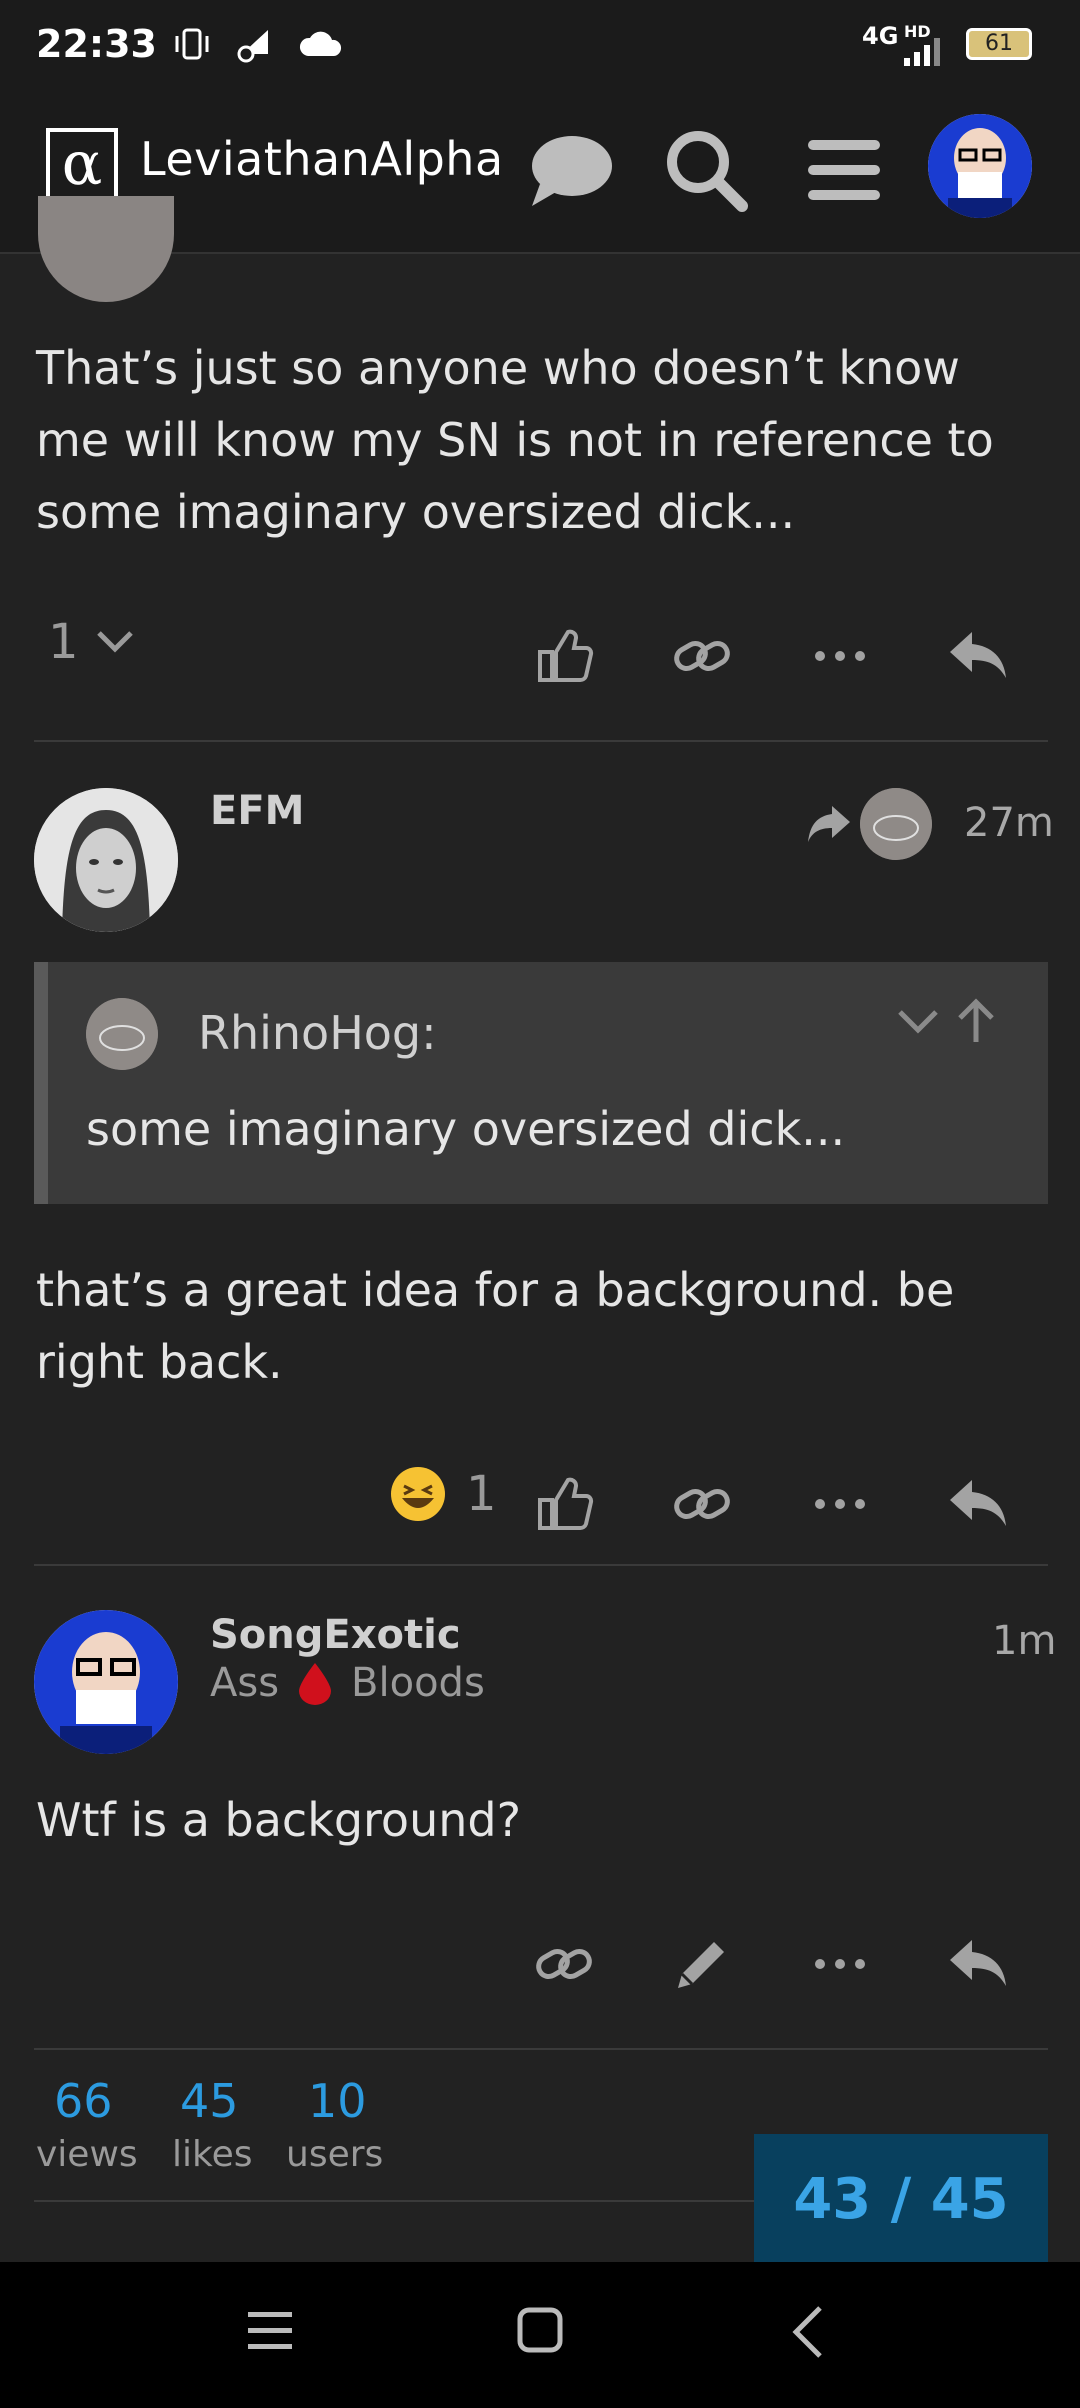 This screenshot has width=1080, height=2408. Describe the element at coordinates (63, 642) in the screenshot. I see `post1-replies-count: 1` at that location.